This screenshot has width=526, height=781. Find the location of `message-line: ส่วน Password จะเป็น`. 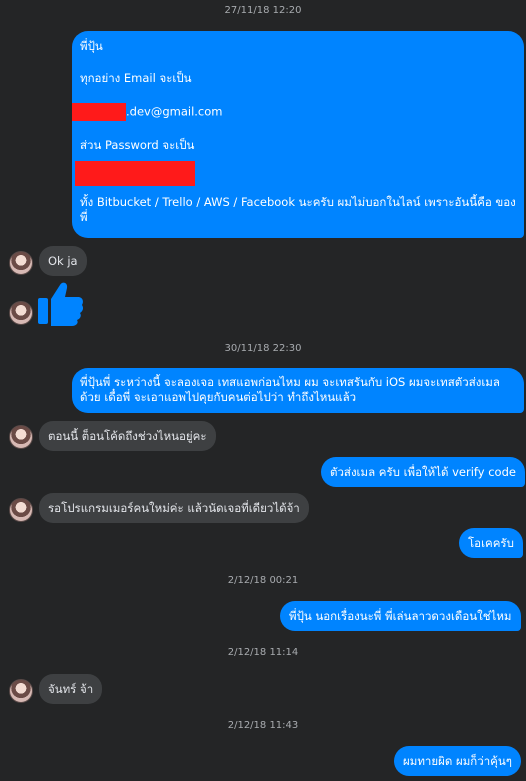

message-line: ส่วน Password จะเป็น is located at coordinates (137, 145).